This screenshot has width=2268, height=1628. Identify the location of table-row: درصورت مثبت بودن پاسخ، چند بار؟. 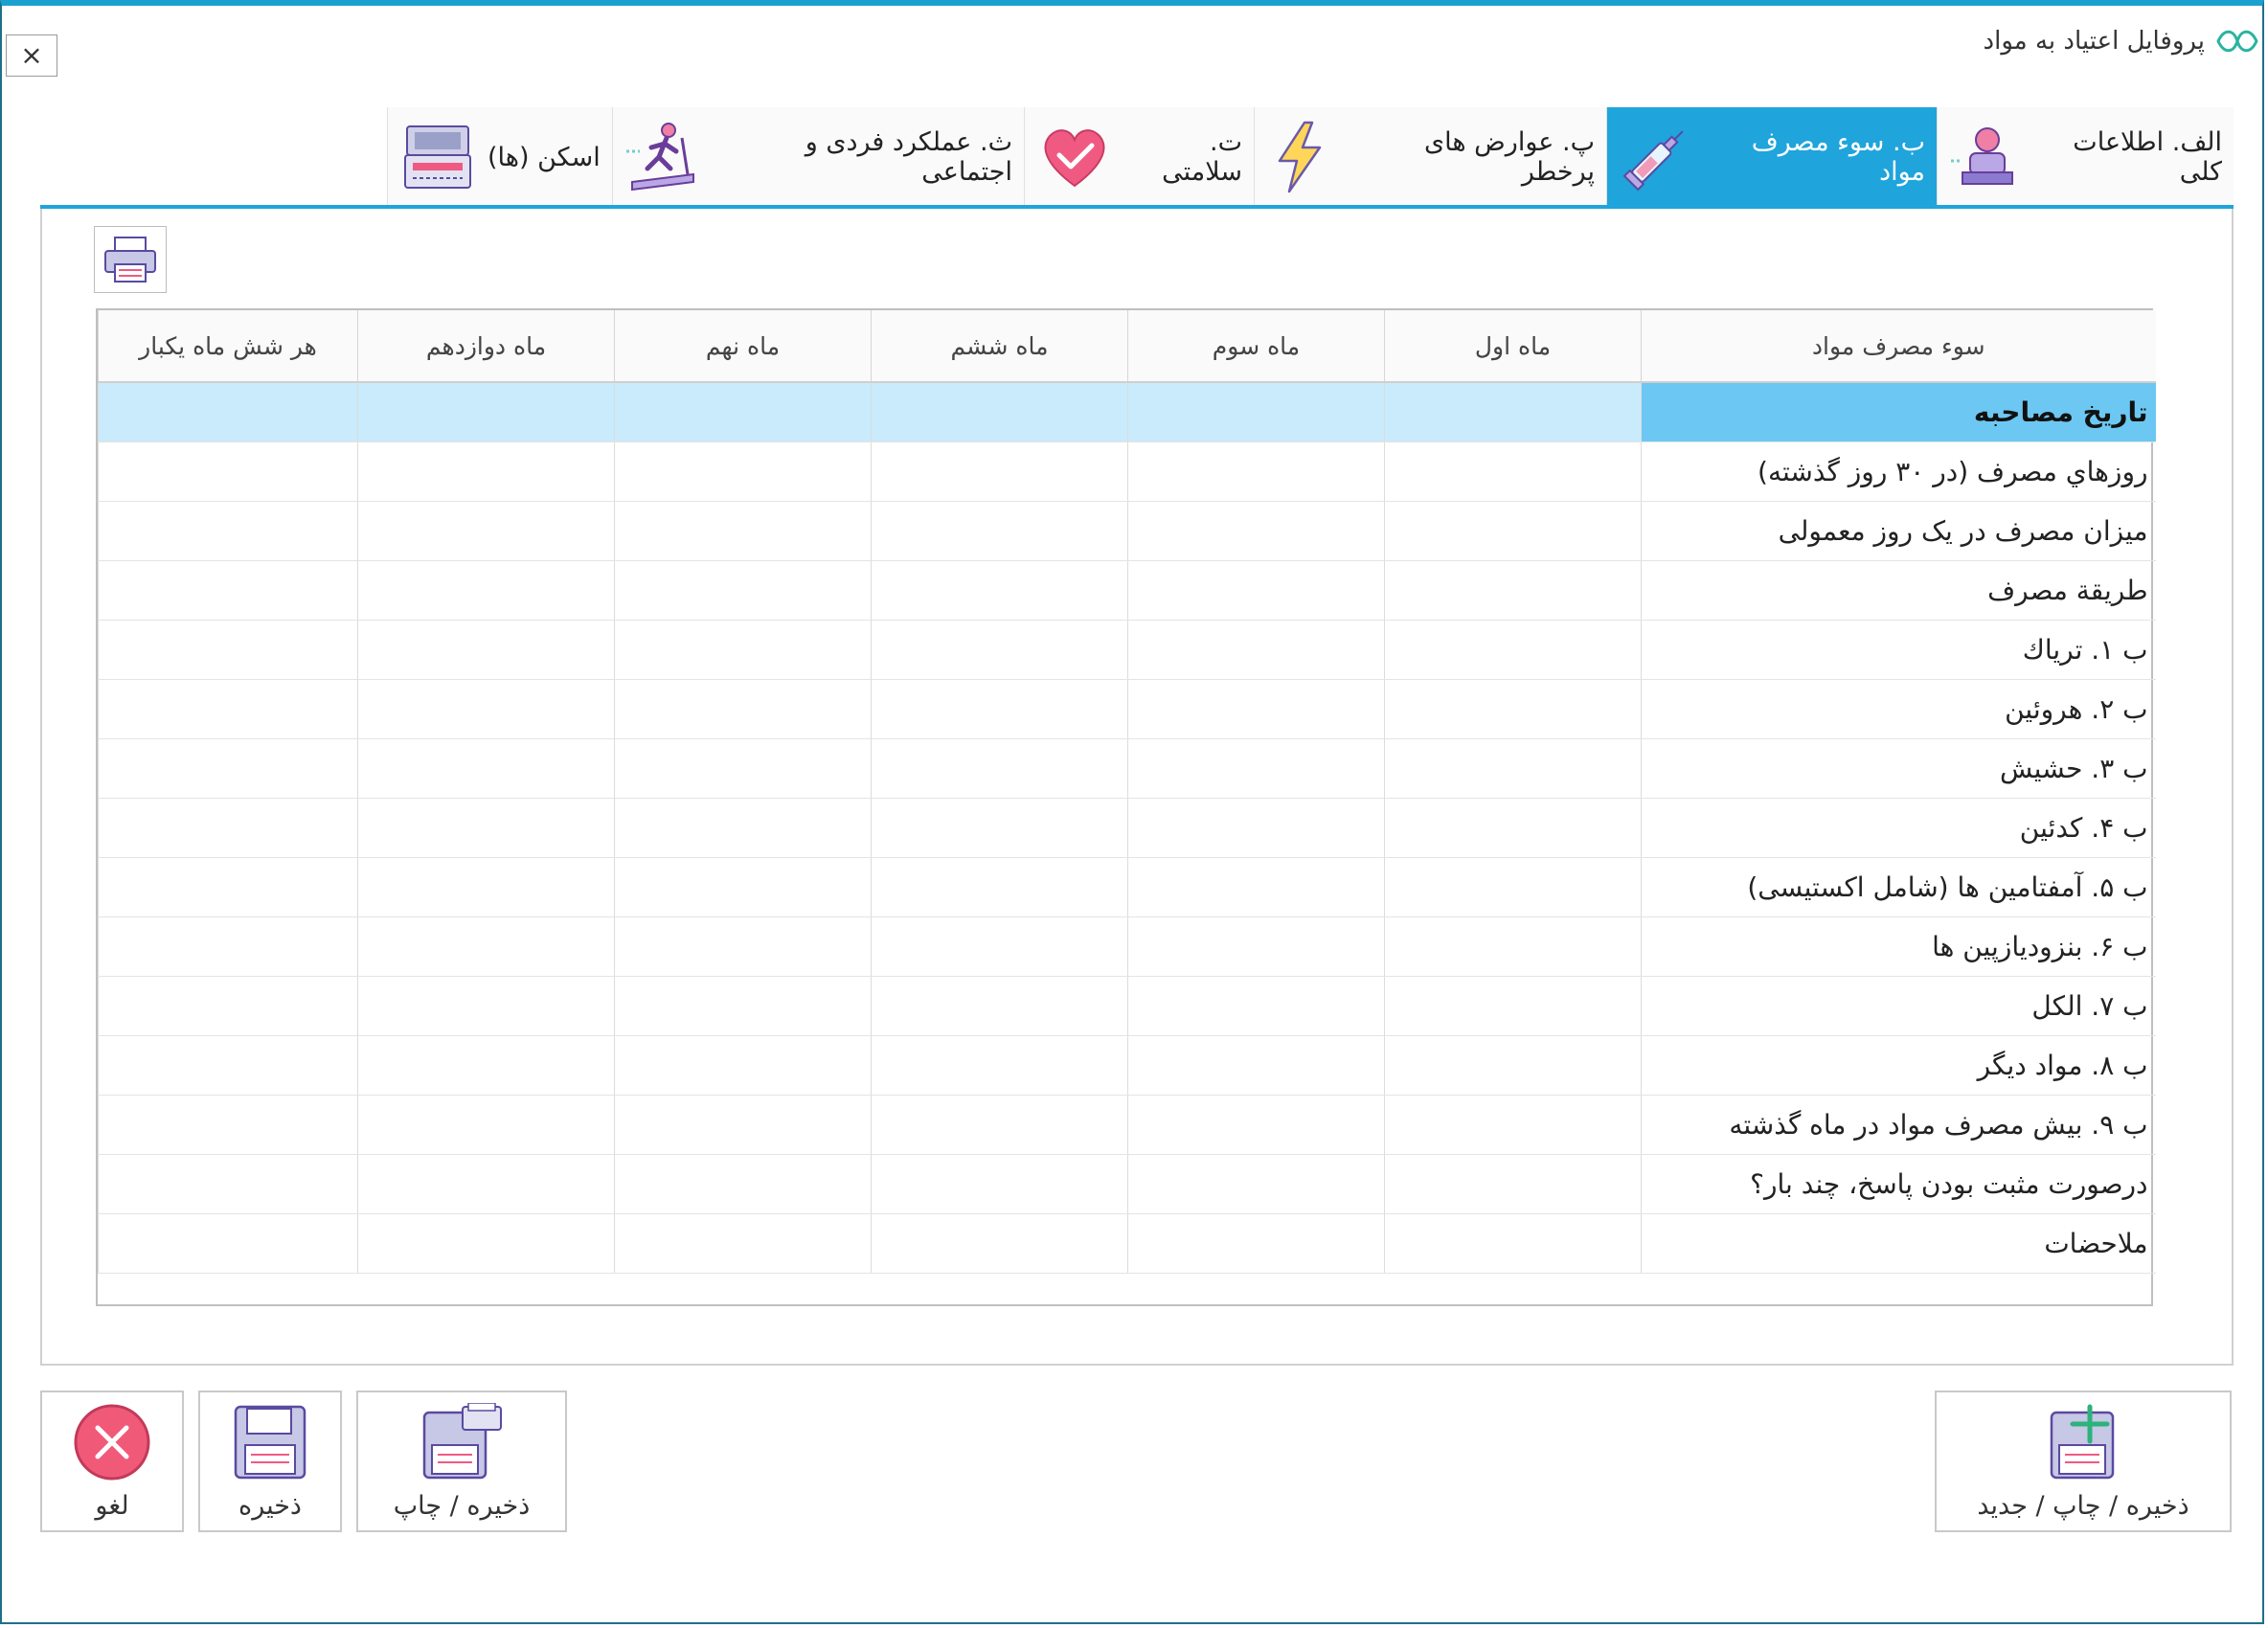
(1127, 1184).